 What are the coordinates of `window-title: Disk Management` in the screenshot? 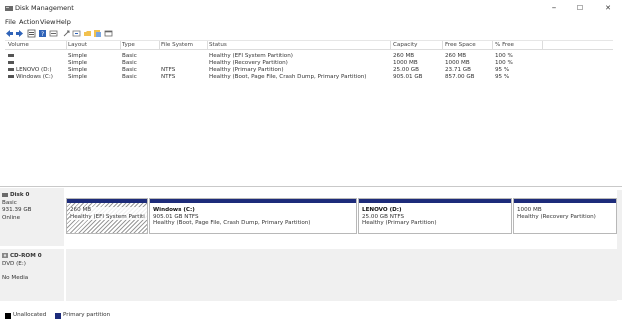 It's located at (44, 8).